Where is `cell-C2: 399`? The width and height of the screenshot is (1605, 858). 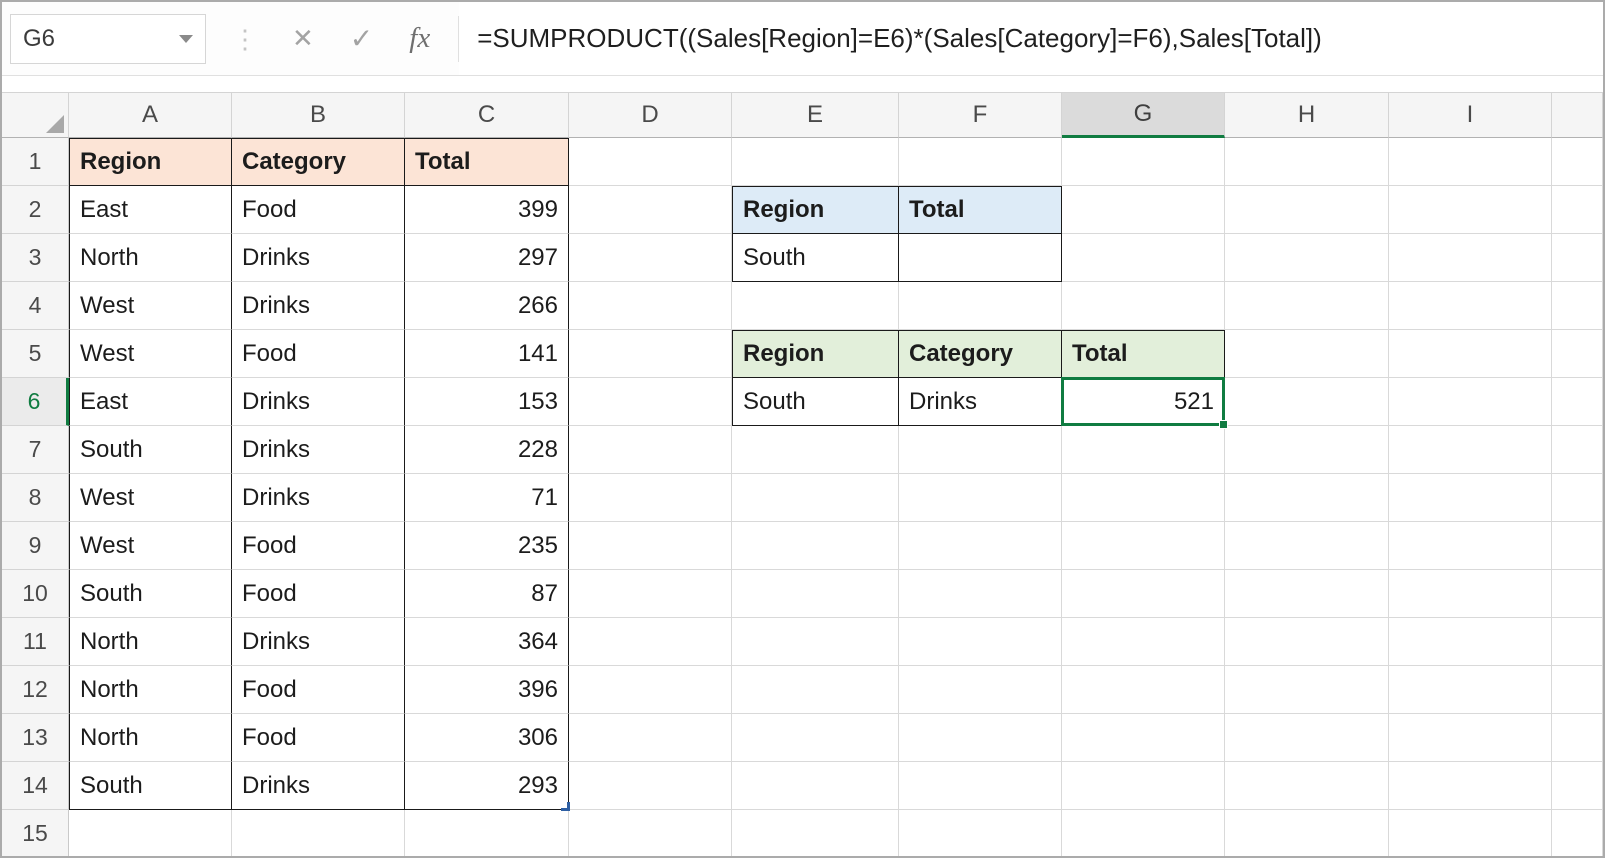 cell-C2: 399 is located at coordinates (487, 210).